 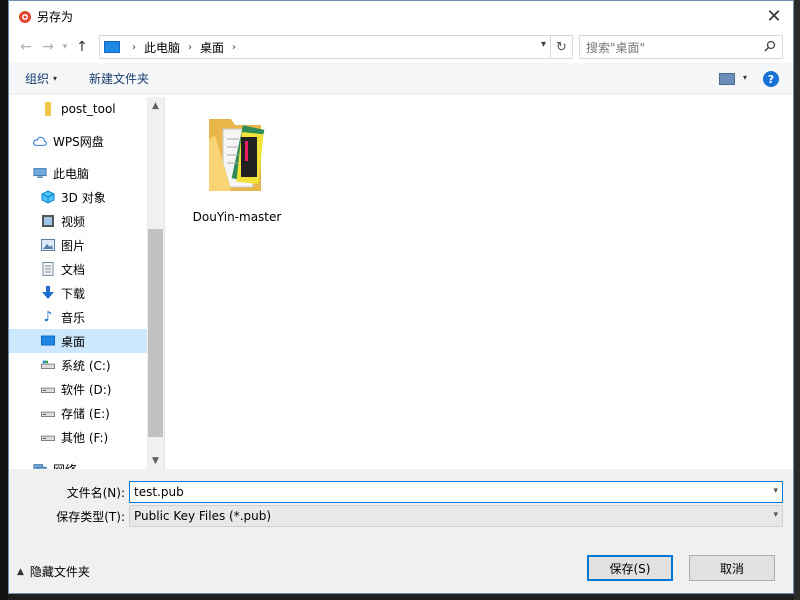 What do you see at coordinates (159, 492) in the screenshot?
I see `filename-value: test.pub` at bounding box center [159, 492].